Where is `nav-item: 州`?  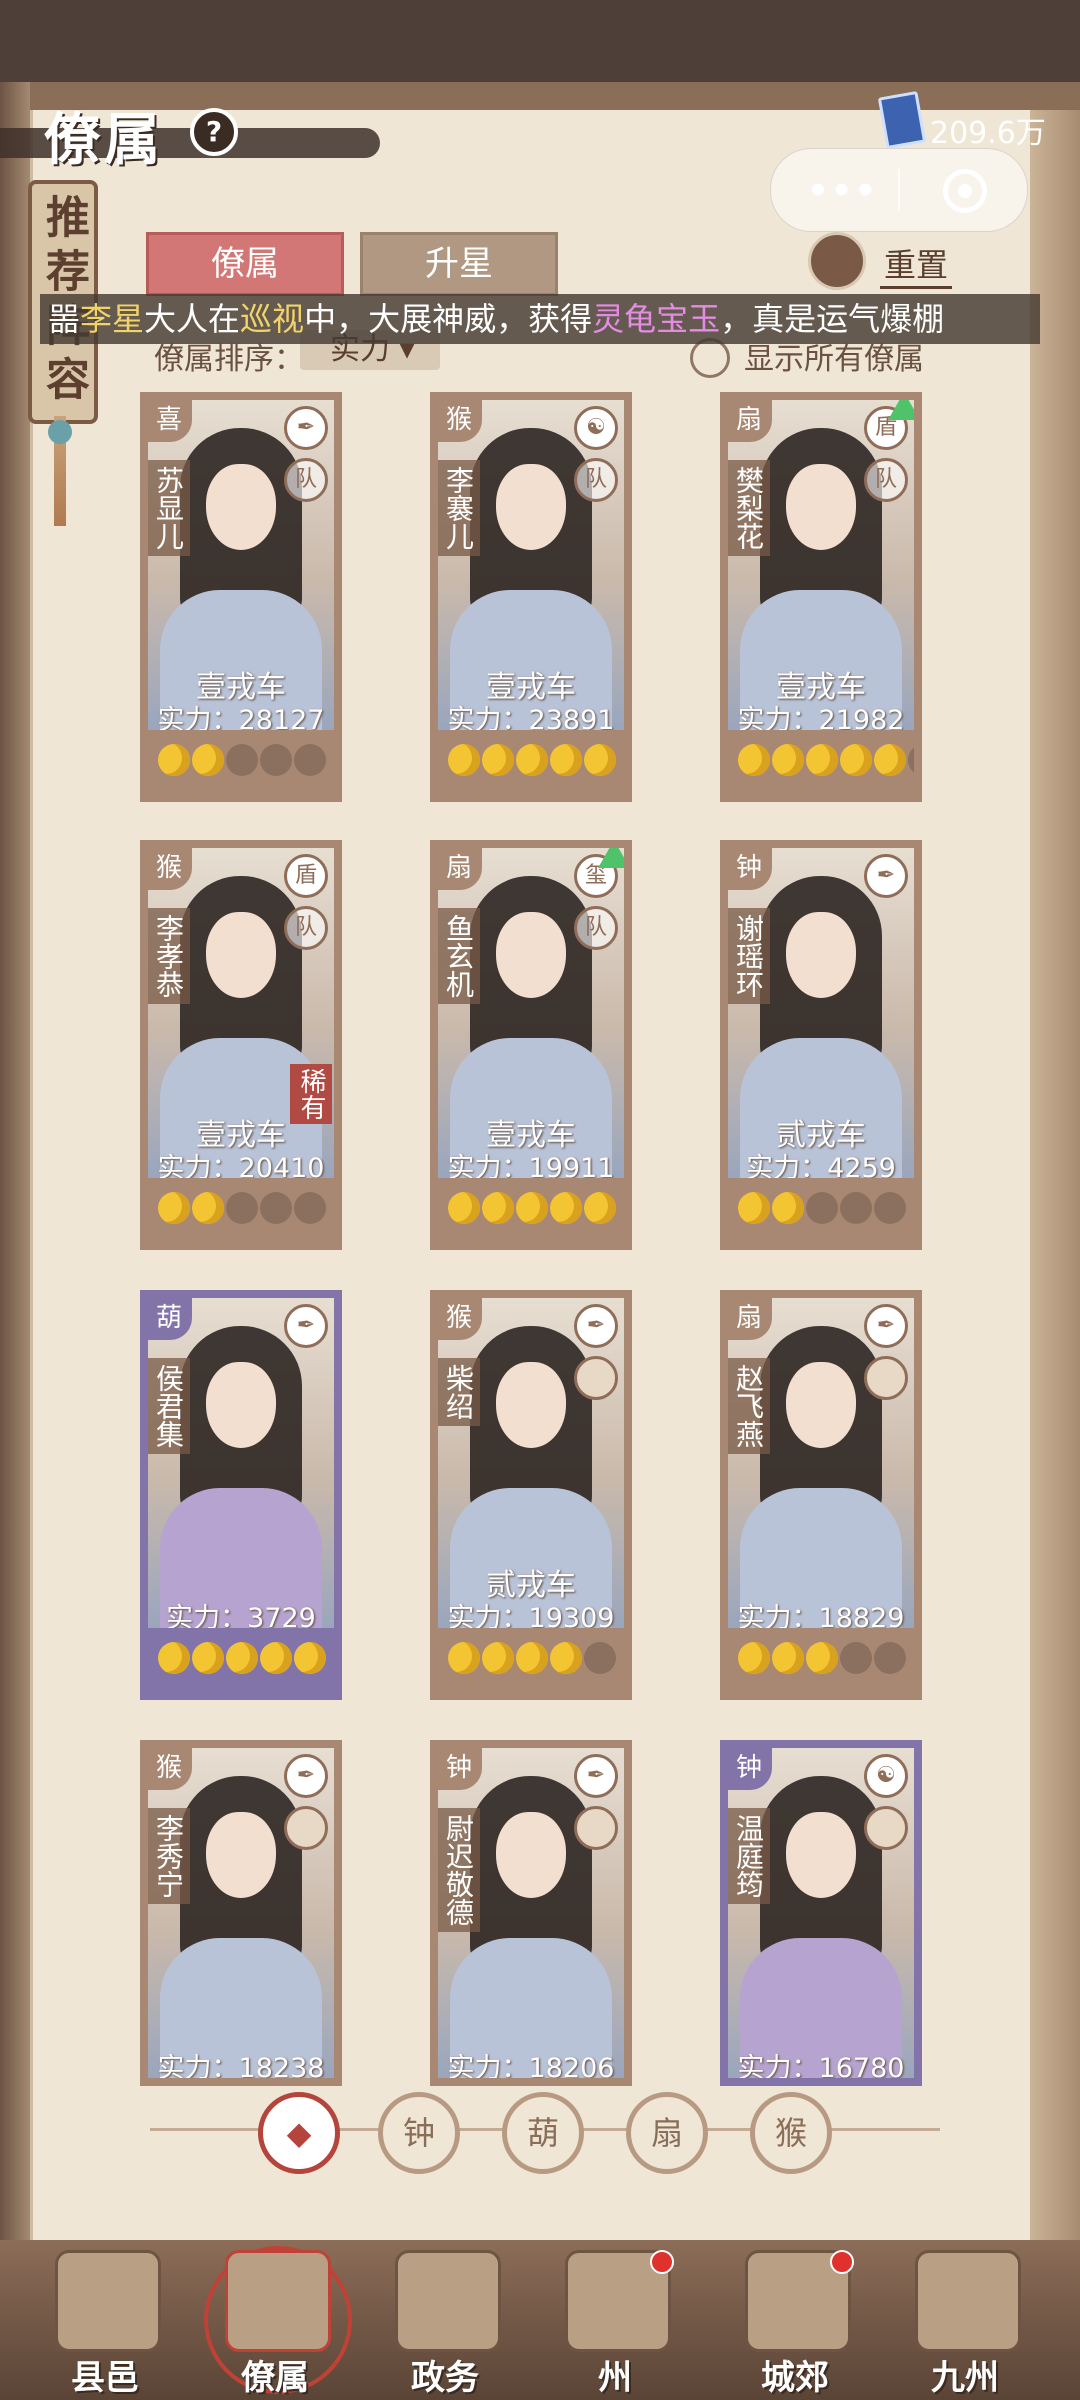 nav-item: 州 is located at coordinates (615, 2325).